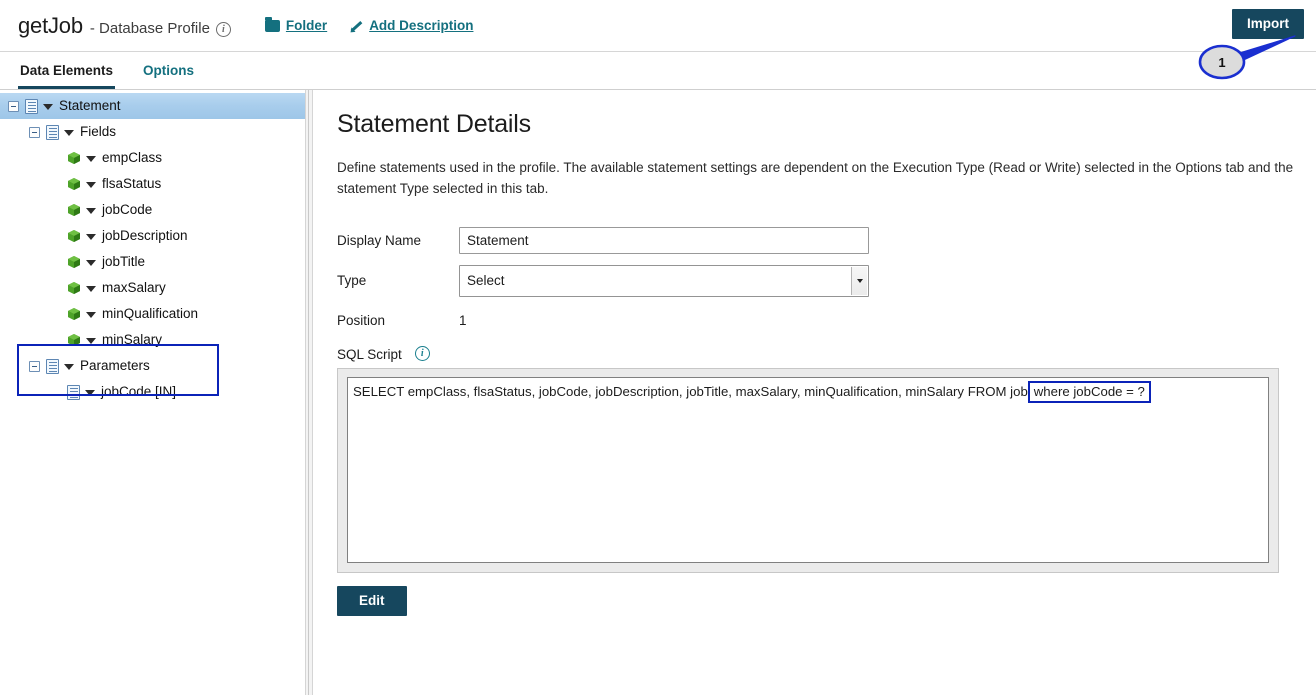  I want to click on tree-item-label: maxSalary, so click(134, 288).